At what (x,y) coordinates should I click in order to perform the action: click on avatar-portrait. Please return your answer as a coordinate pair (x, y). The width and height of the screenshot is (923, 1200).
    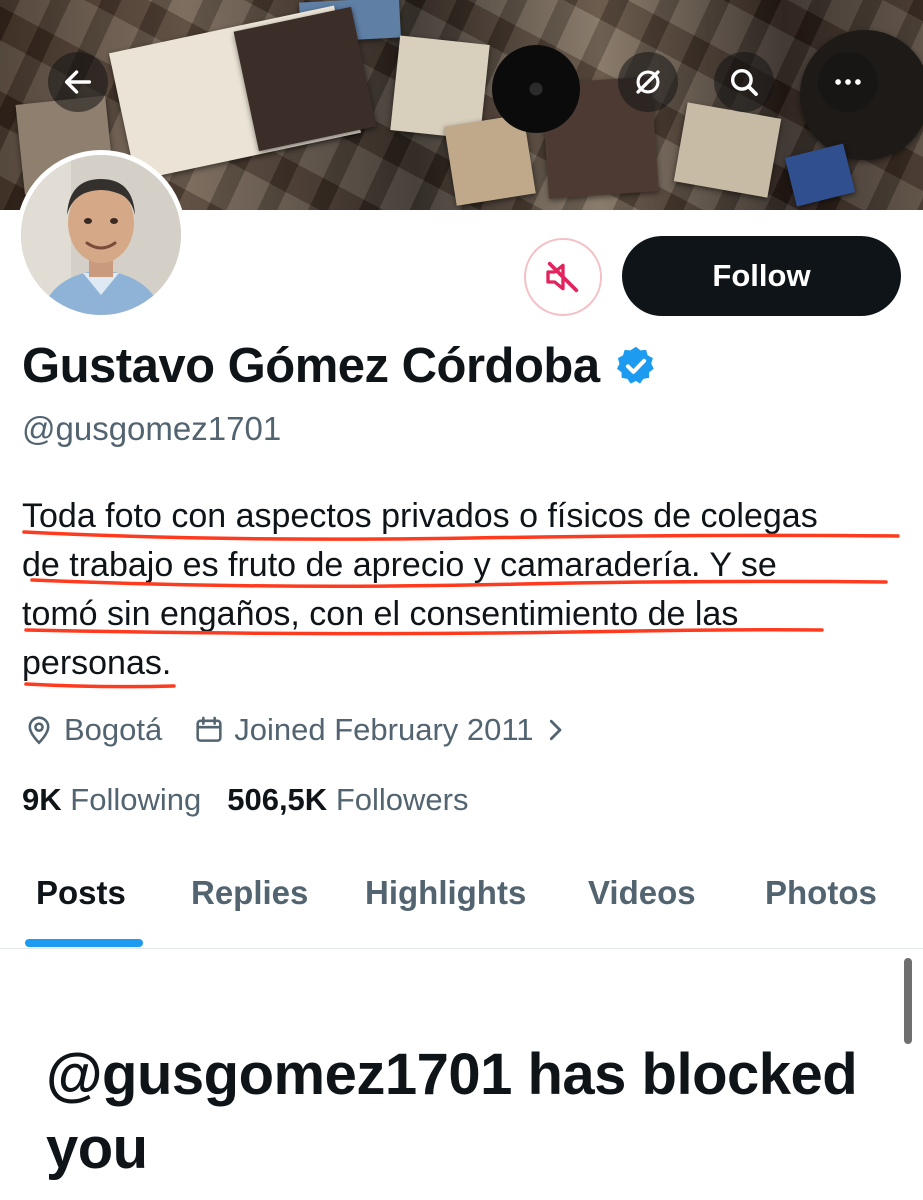
    Looking at the image, I should click on (101, 235).